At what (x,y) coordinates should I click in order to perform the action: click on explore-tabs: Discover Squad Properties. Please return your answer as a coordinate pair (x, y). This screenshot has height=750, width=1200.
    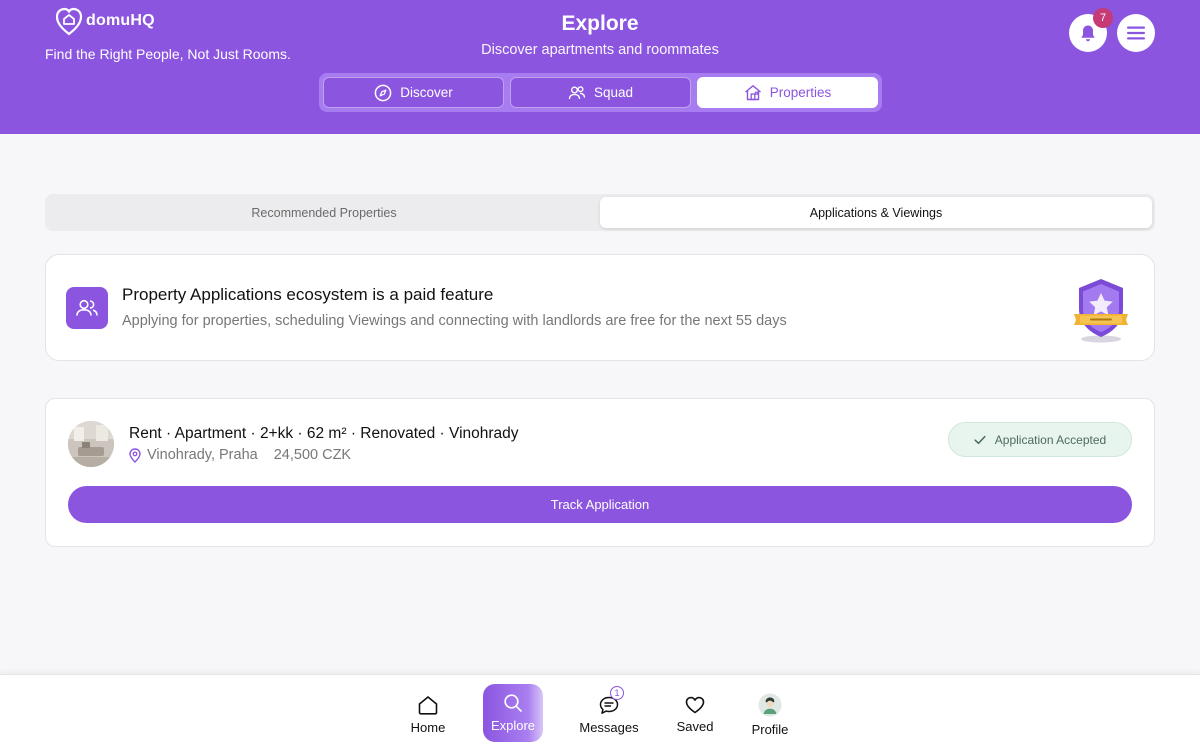
    Looking at the image, I should click on (600, 92).